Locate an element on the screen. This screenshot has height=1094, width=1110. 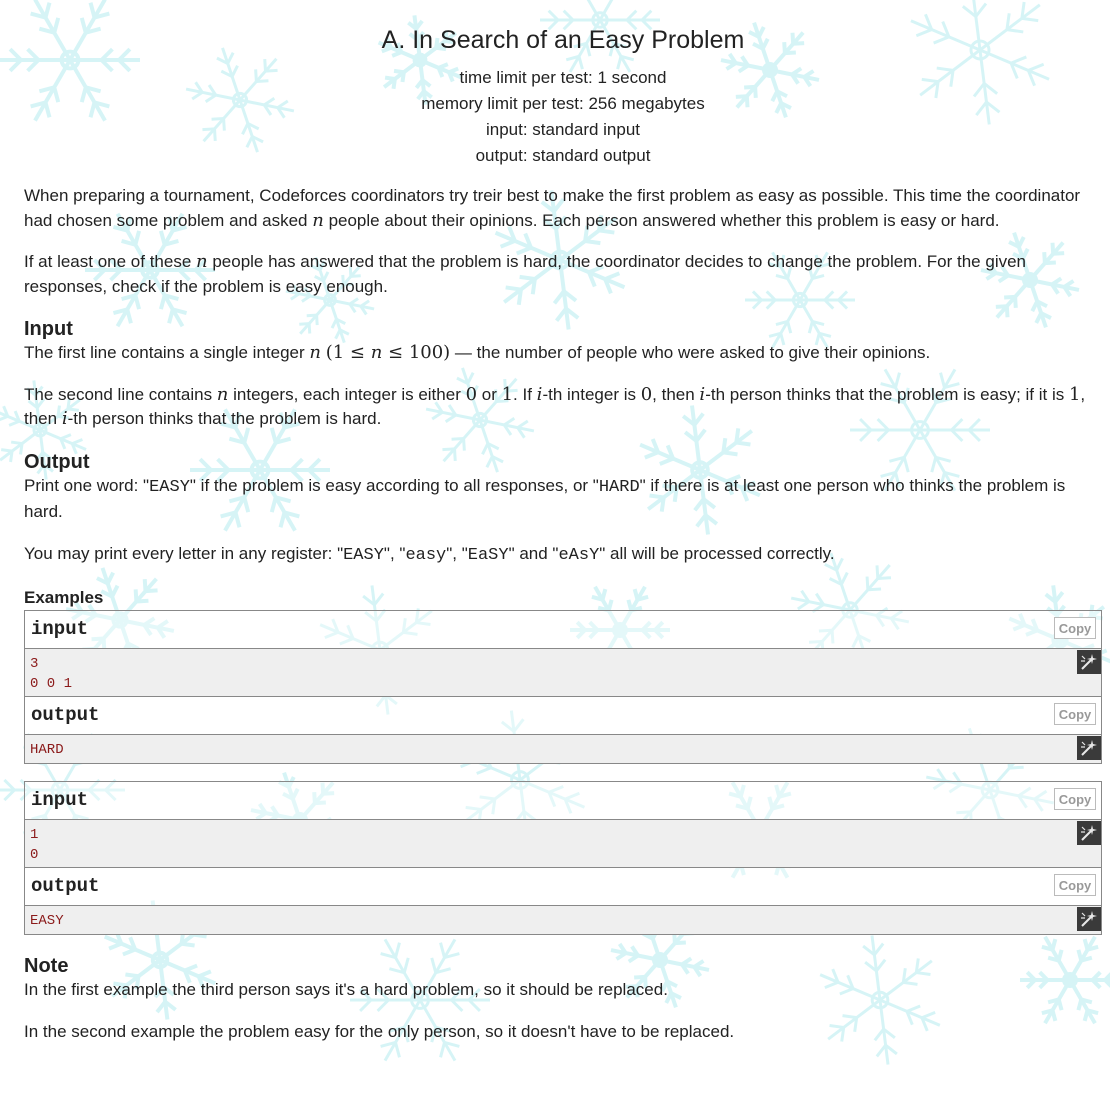
memory-limit: memory limit per test: 256 megabytes is located at coordinates (563, 103).